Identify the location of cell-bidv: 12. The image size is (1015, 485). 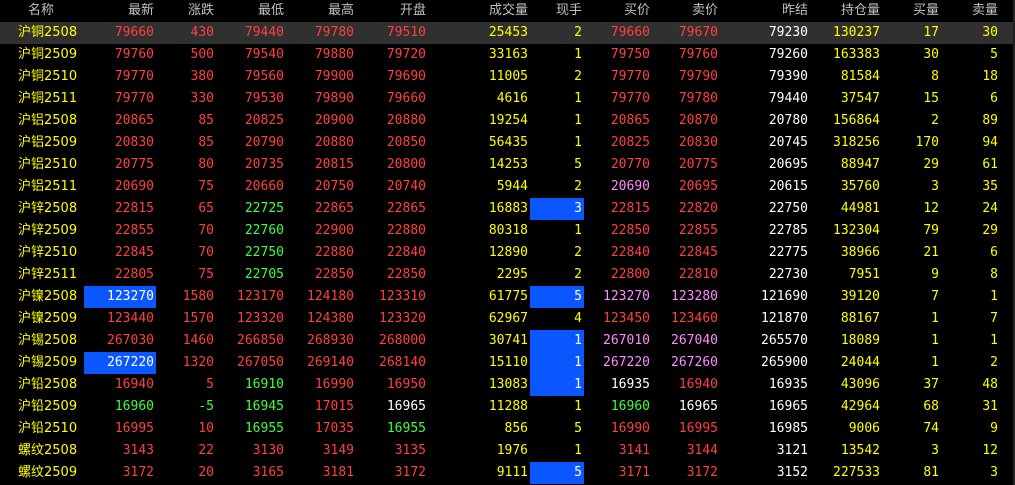
(931, 208).